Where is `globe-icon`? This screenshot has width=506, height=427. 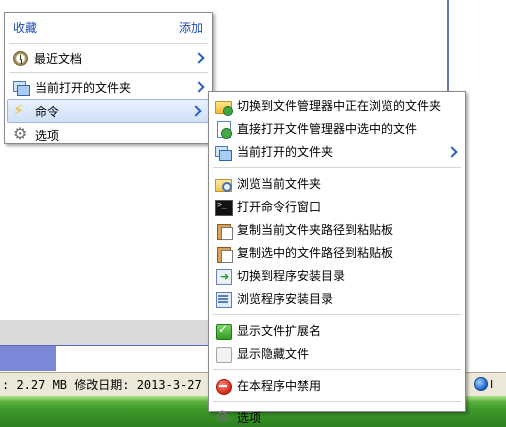
globe-icon is located at coordinates (481, 384).